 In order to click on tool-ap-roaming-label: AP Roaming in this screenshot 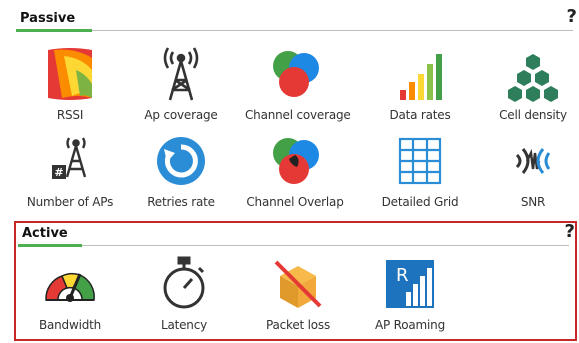, I will do `click(409, 325)`.